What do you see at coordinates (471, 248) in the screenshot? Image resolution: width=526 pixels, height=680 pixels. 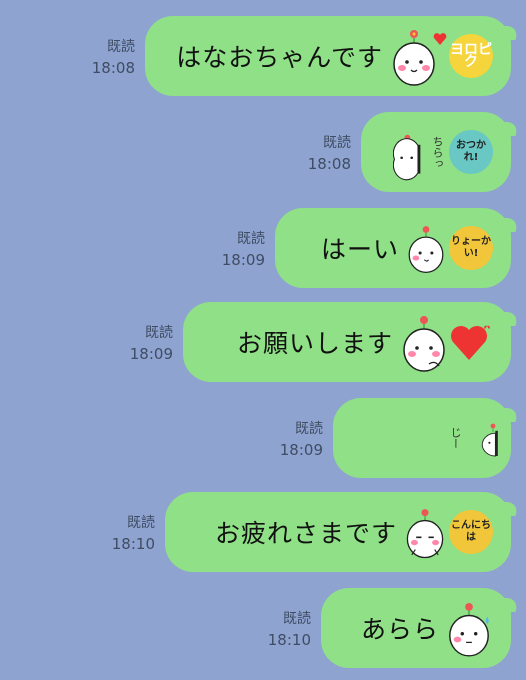 I see `stamp-badge: りょーかい!` at bounding box center [471, 248].